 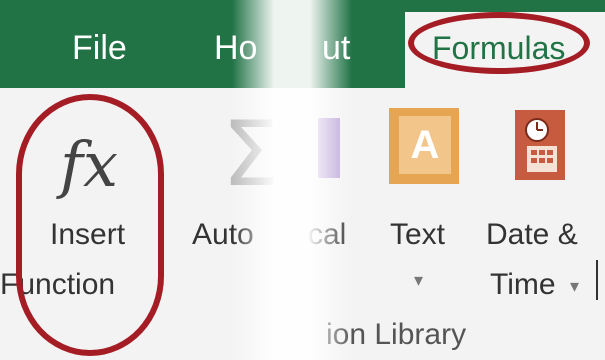 I want to click on ribbon-separator, so click(x=597, y=280).